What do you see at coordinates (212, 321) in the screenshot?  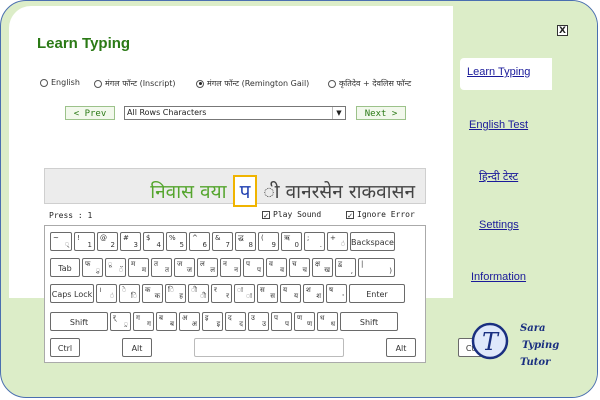 I see `keyboard-key: इइ` at bounding box center [212, 321].